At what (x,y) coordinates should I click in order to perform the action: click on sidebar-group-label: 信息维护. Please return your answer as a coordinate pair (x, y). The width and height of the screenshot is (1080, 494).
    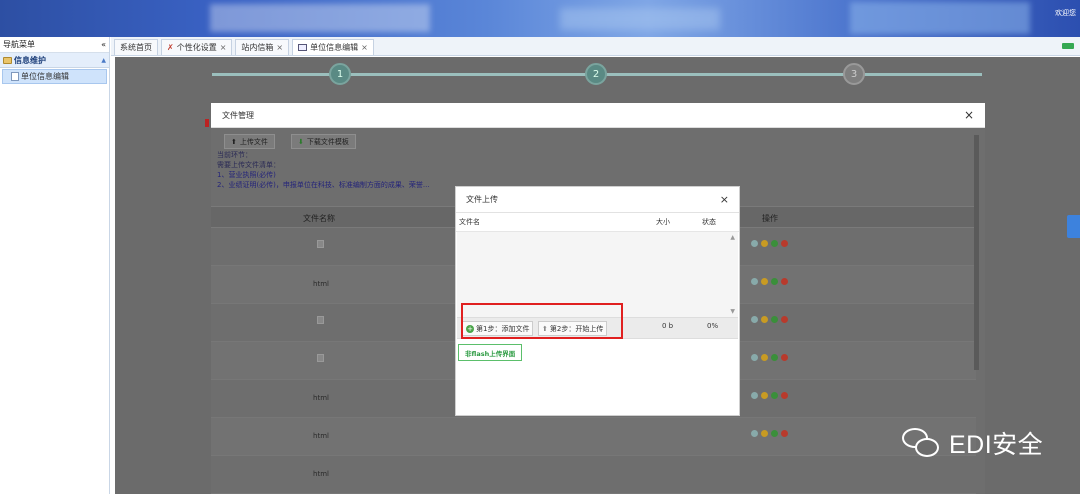
    Looking at the image, I should click on (30, 60).